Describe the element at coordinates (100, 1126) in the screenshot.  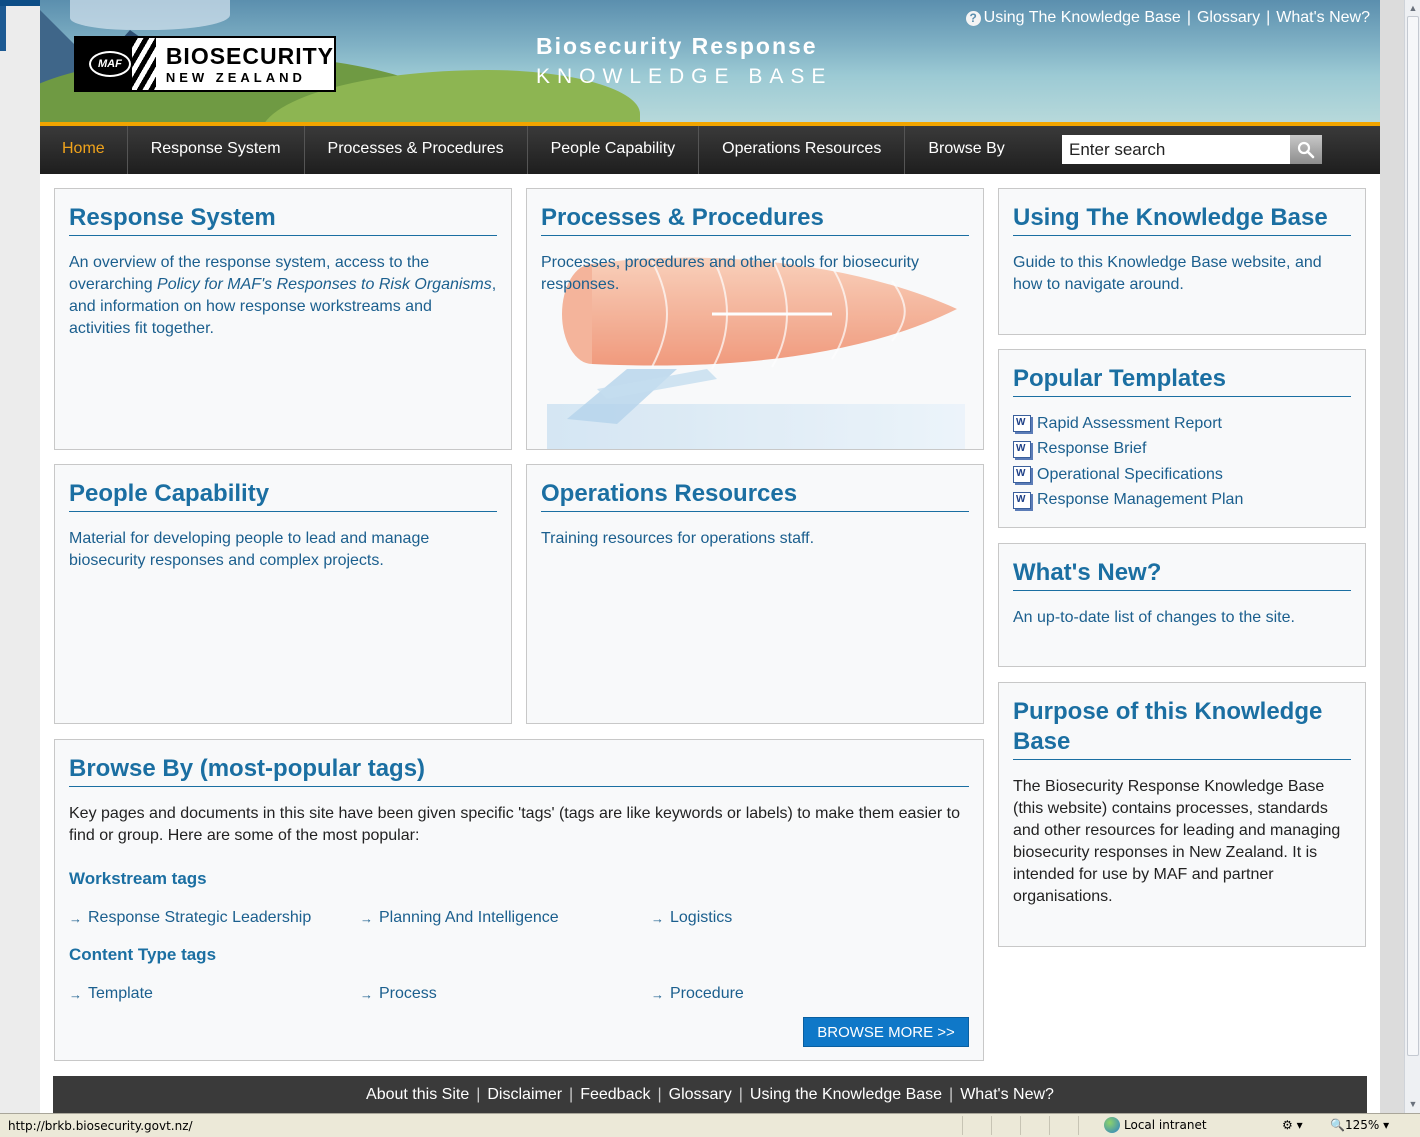
I see `status-url: http://brkb.biosecurity.govt.nz/` at that location.